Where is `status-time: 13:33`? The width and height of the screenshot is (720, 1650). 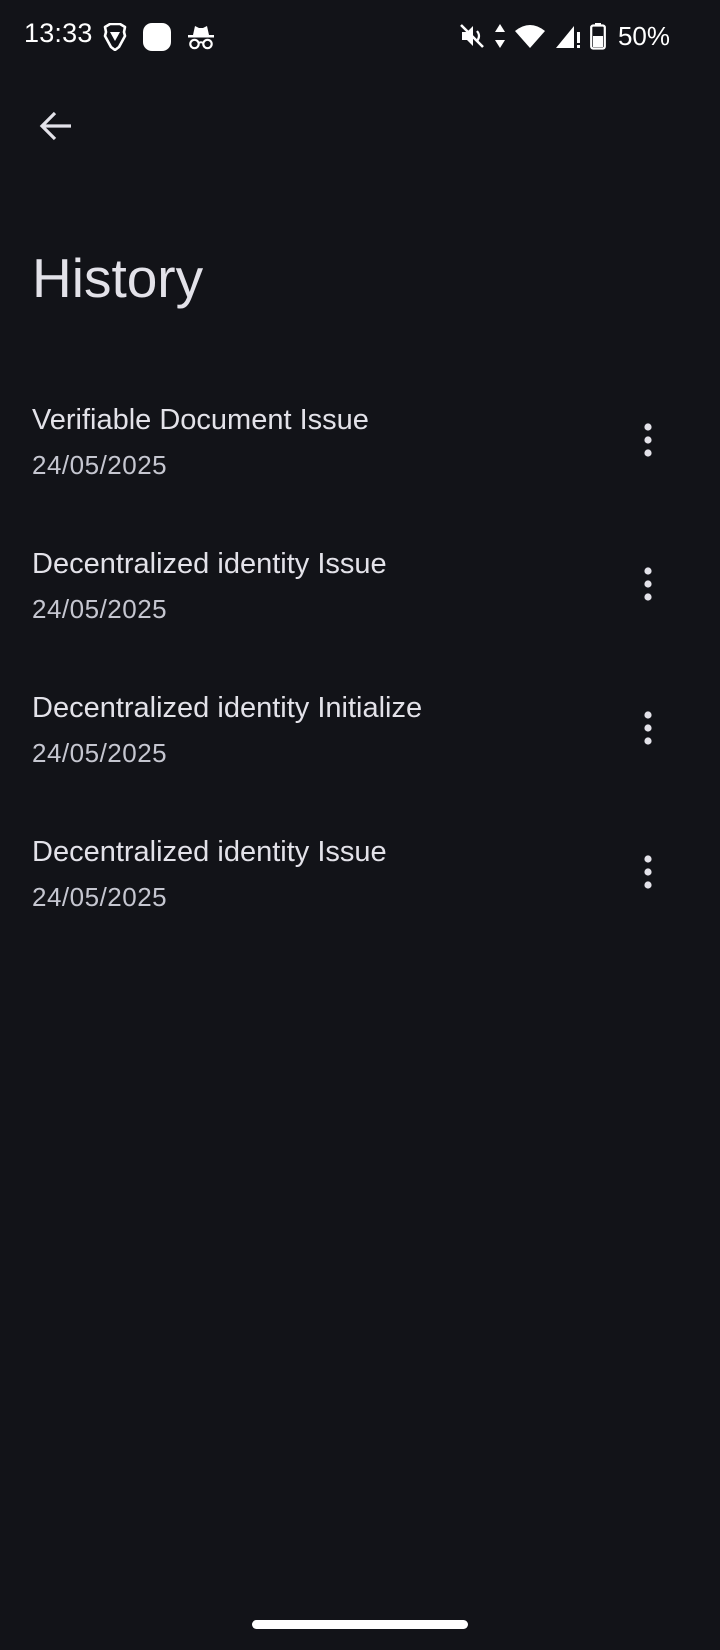
status-time: 13:33 is located at coordinates (58, 33).